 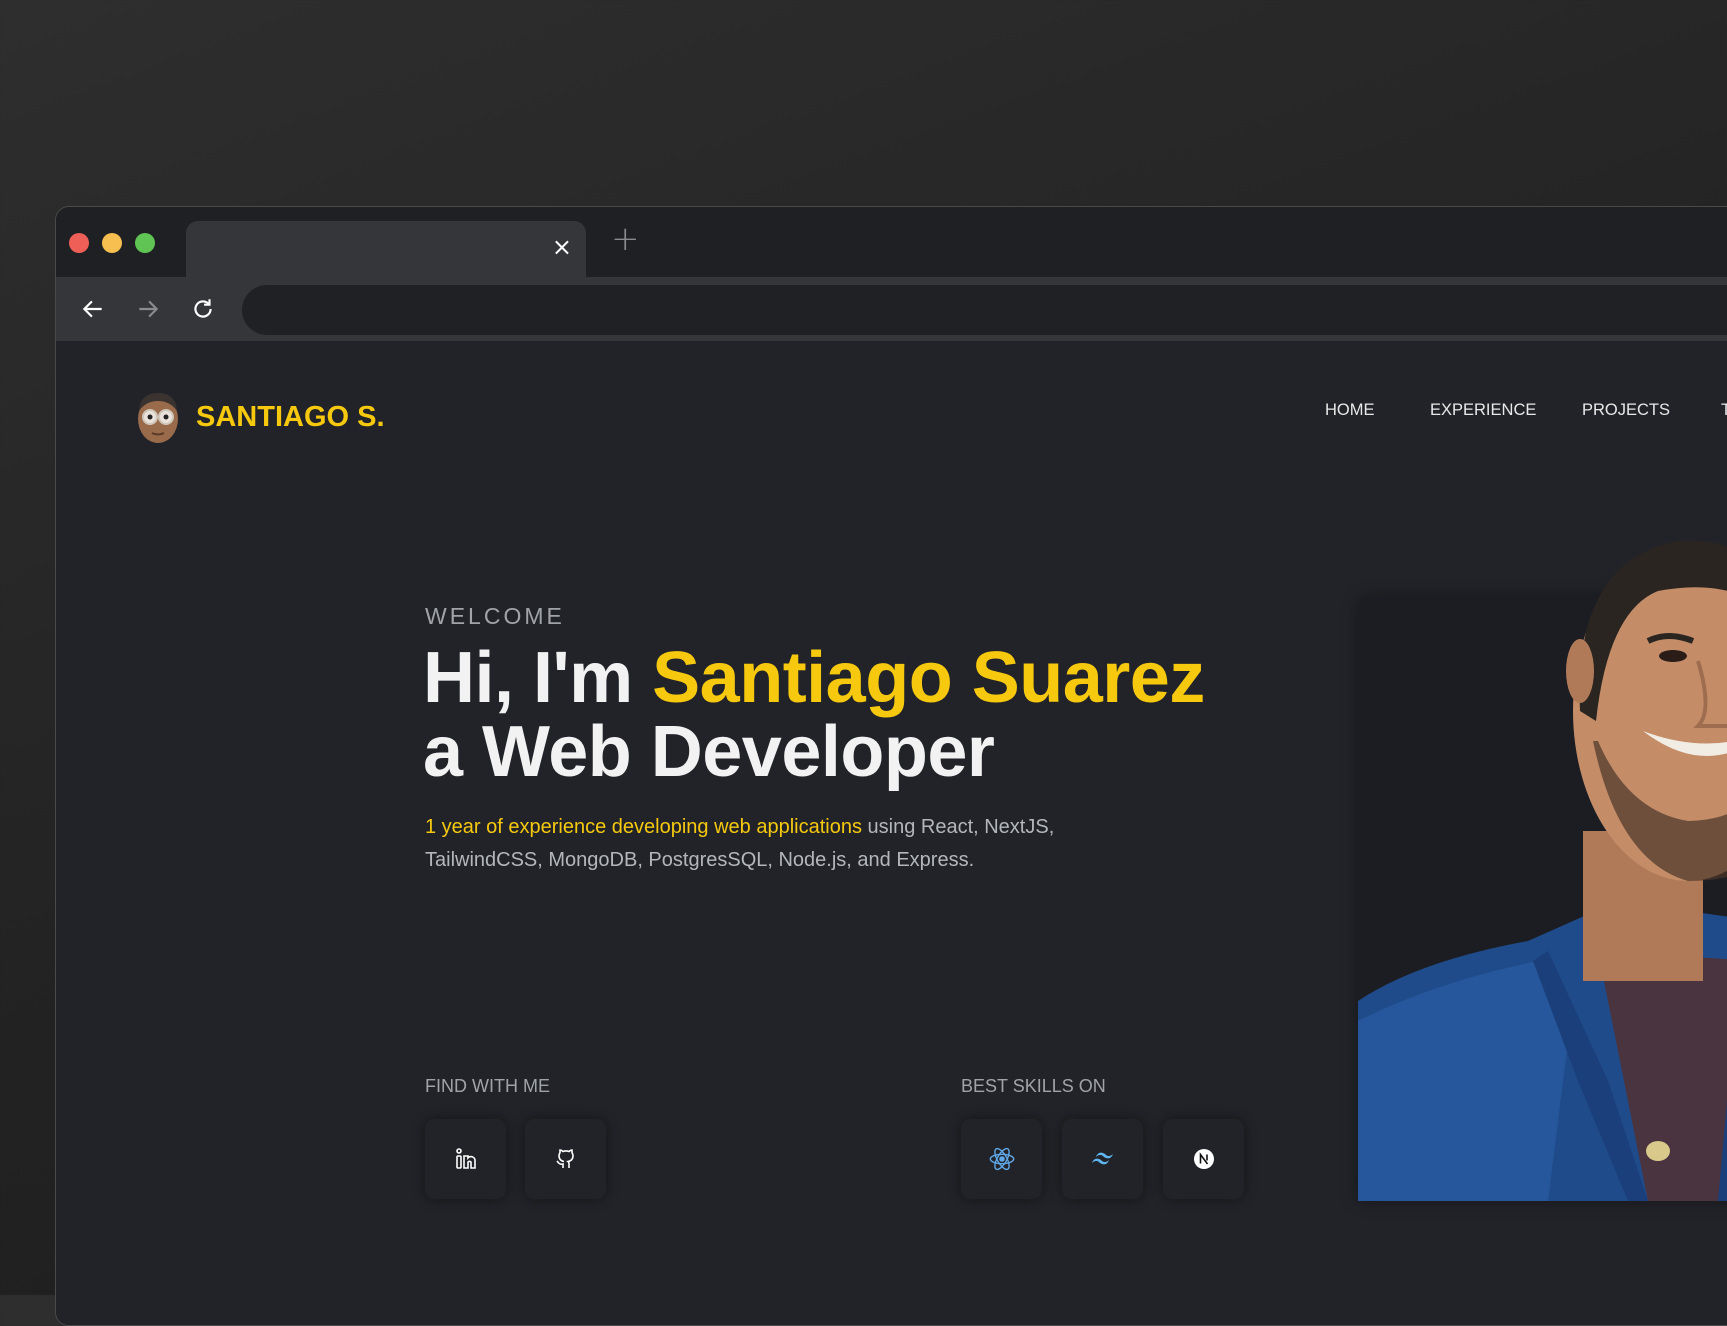 I want to click on browser-toolbar, so click(x=891, y=309).